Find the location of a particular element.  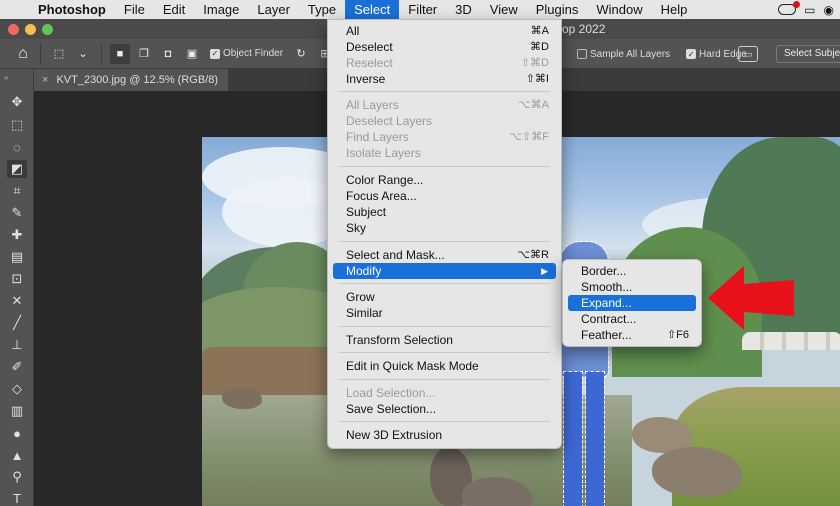

menu-item-select-and-mask: Select and Mask... ⌥⌘R is located at coordinates (444, 255).